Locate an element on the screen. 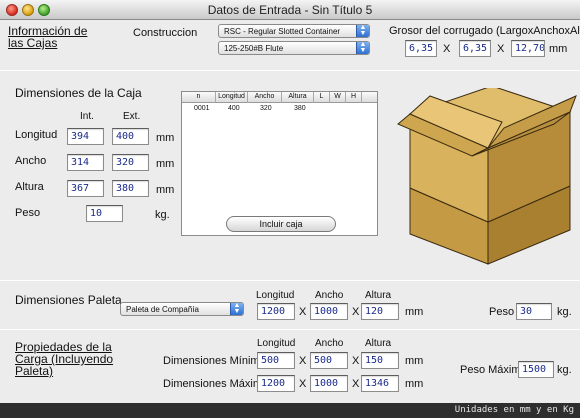 The width and height of the screenshot is (580, 418). load-length-column: Longitud is located at coordinates (276, 343).